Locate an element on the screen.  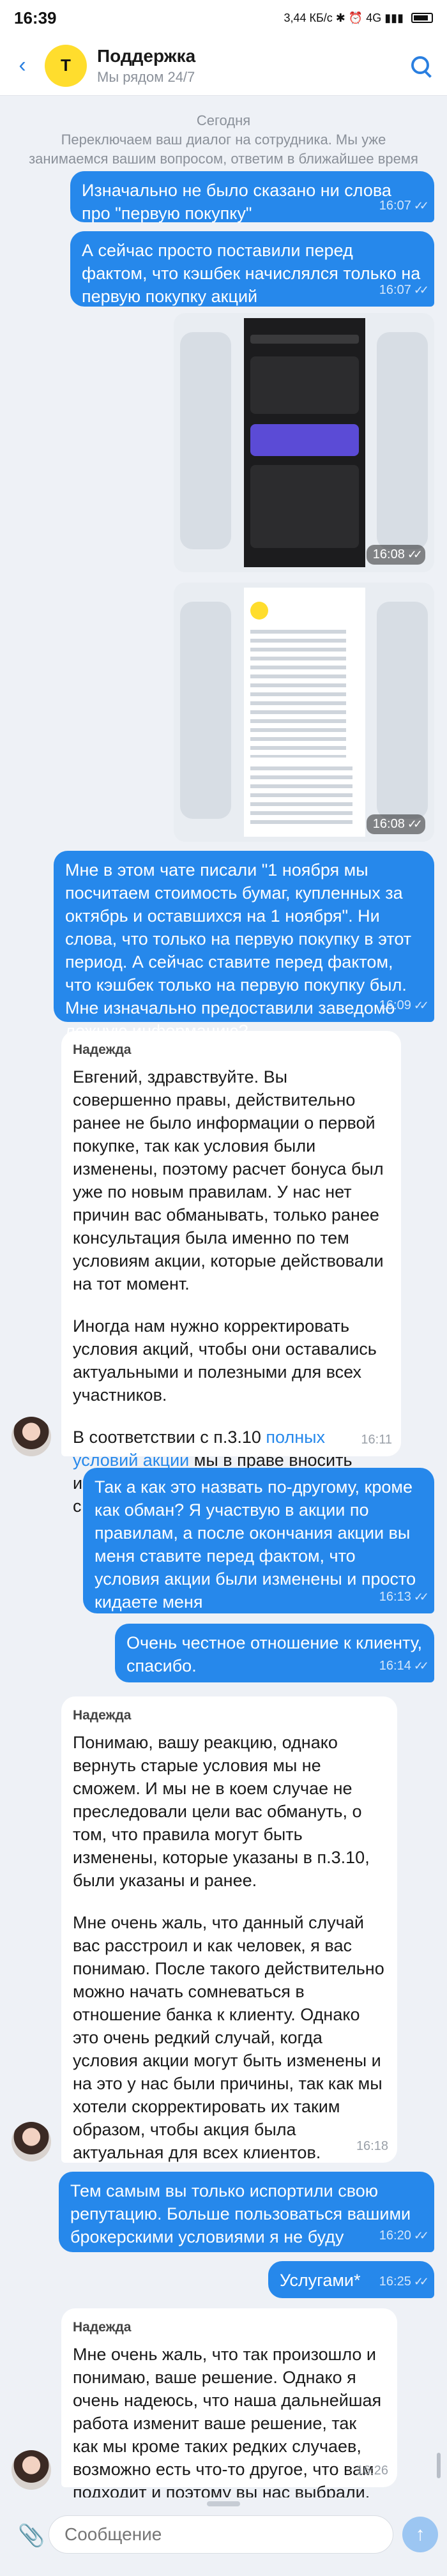
message-meta: 16:18 is located at coordinates (372, 2146).